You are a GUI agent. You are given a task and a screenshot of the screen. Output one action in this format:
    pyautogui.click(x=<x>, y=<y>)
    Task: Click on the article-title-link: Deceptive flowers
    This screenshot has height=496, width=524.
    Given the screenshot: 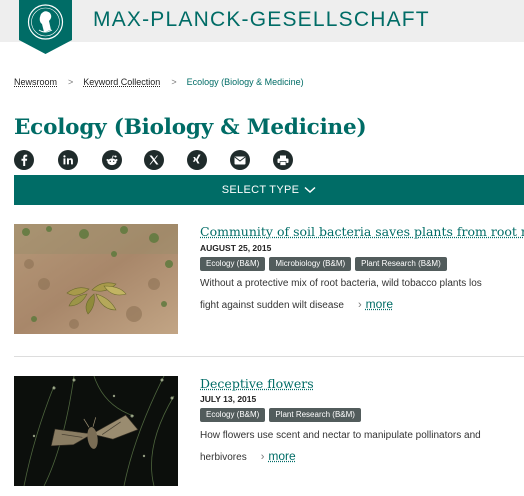 What is the action you would take?
    pyautogui.click(x=257, y=383)
    